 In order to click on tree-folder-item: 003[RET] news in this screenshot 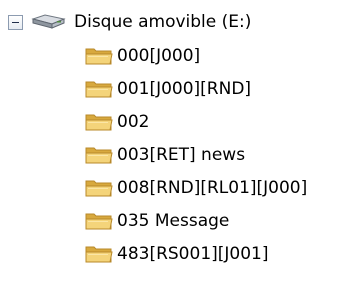, I will do `click(196, 154)`.